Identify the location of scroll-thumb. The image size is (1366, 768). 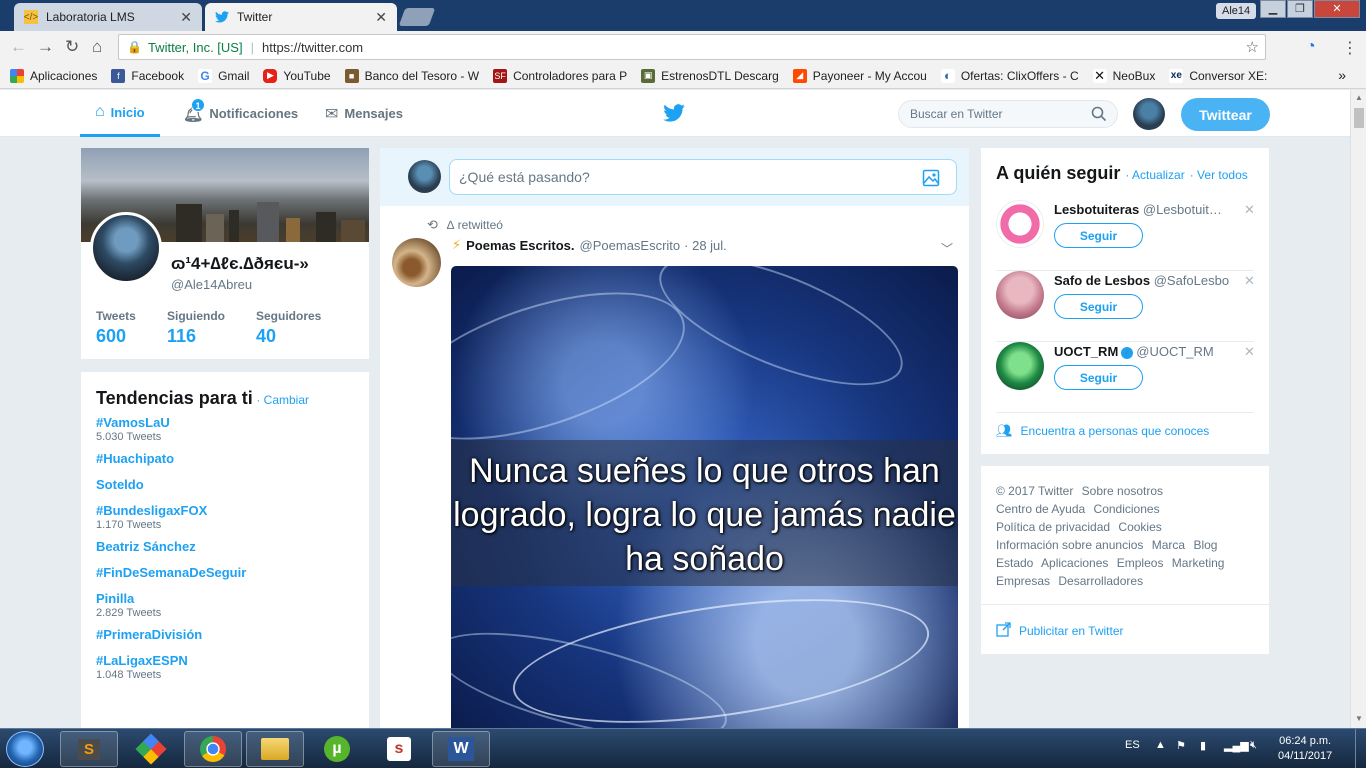
(1359, 118).